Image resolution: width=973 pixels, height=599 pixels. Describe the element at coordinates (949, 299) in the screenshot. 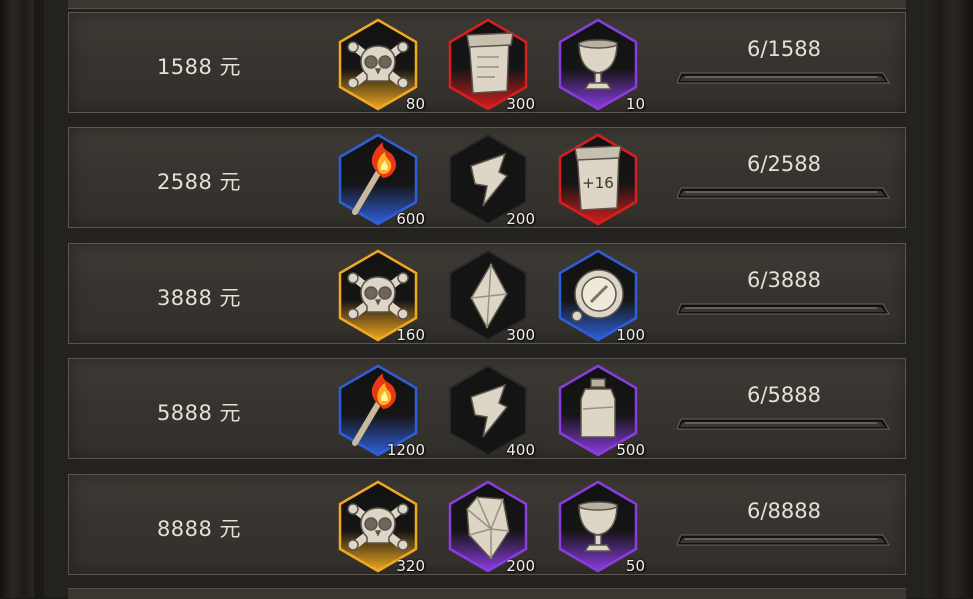

I see `right-frame` at that location.